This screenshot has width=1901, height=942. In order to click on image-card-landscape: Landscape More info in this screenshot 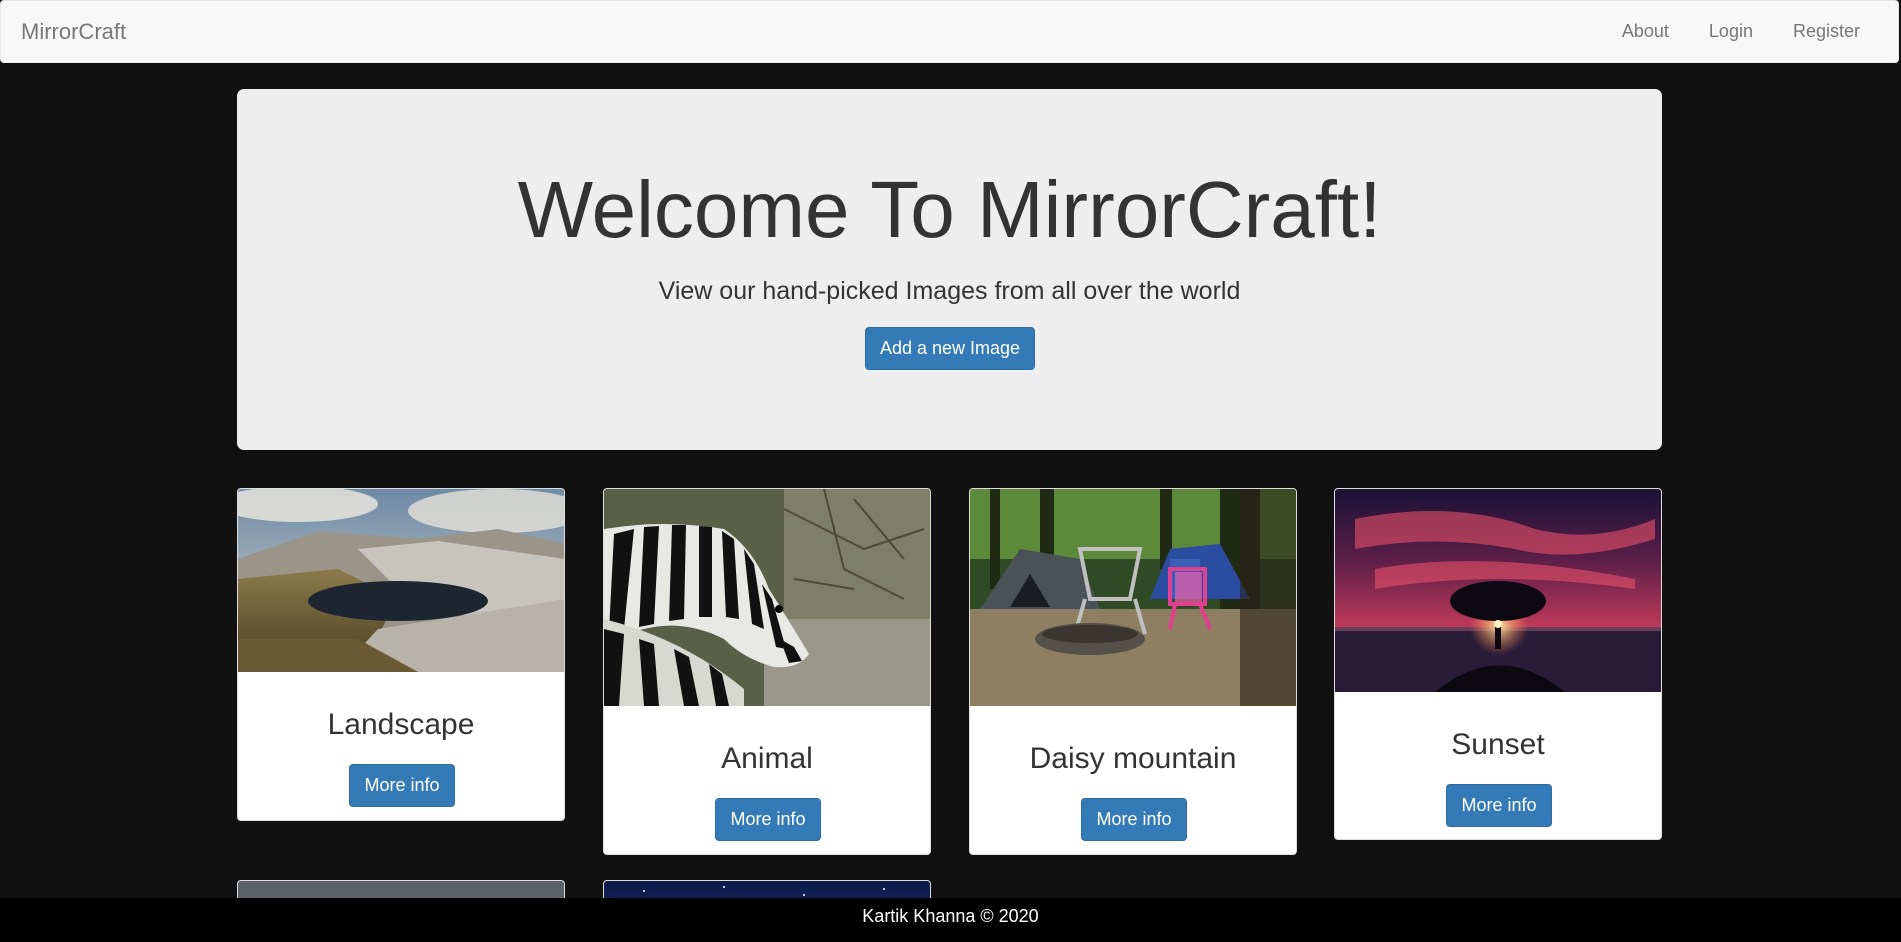, I will do `click(401, 654)`.